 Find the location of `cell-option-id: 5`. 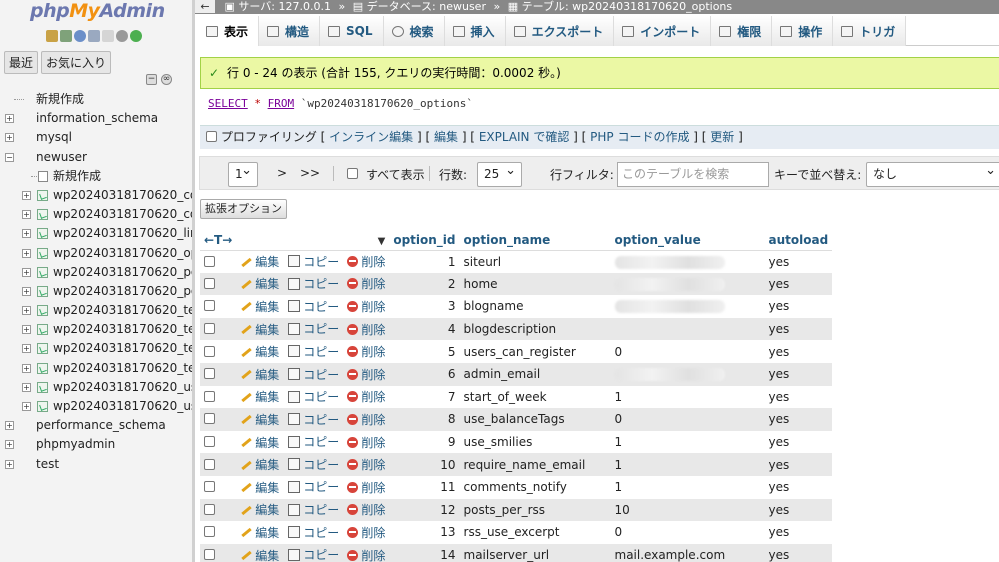

cell-option-id: 5 is located at coordinates (424, 351).